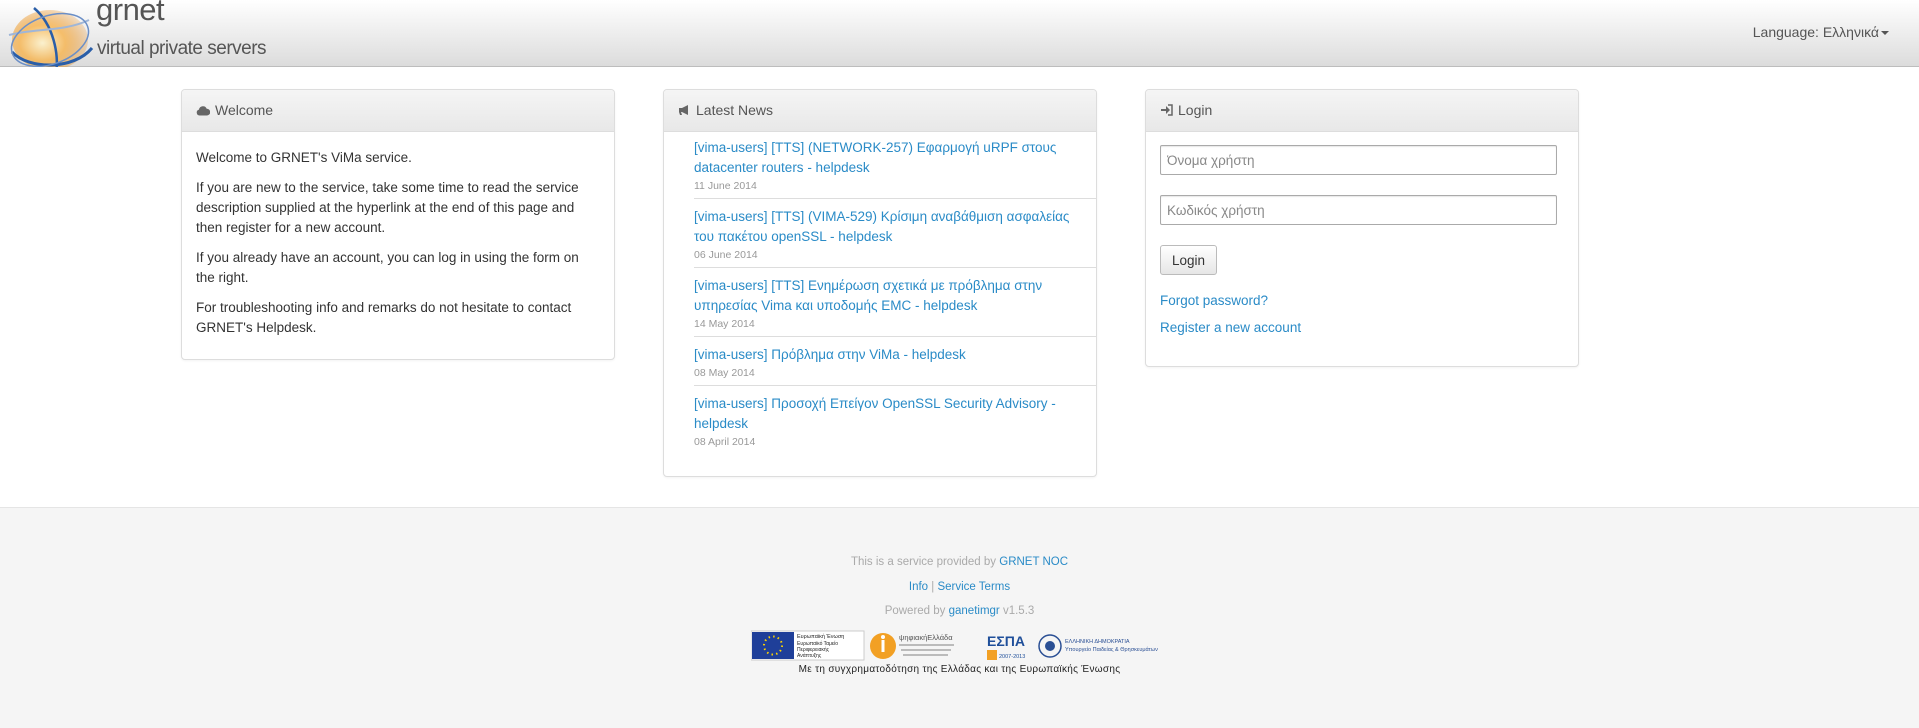 This screenshot has height=728, width=1919. I want to click on login-button: Login, so click(1189, 260).